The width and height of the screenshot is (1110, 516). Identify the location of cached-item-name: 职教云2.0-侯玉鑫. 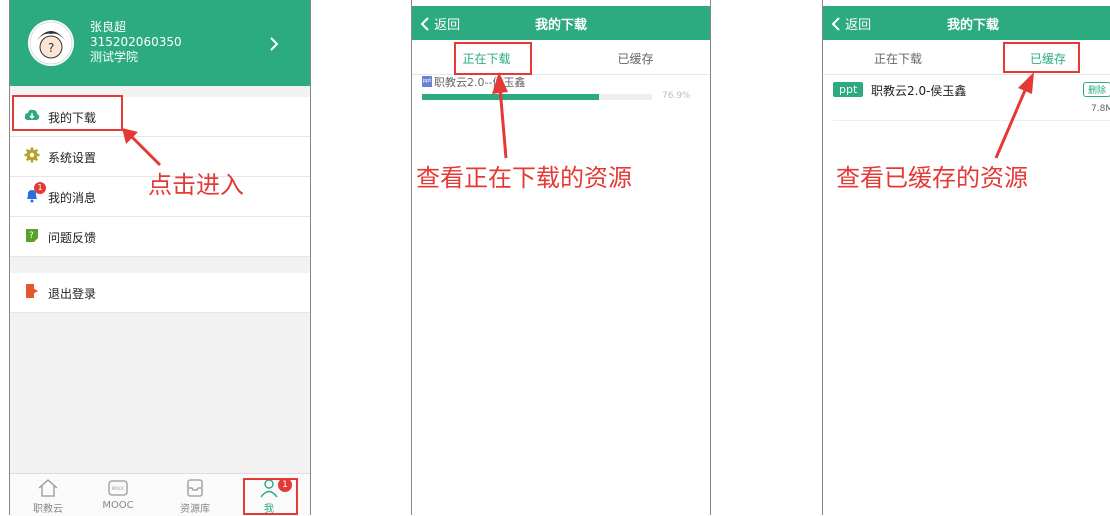
(919, 91).